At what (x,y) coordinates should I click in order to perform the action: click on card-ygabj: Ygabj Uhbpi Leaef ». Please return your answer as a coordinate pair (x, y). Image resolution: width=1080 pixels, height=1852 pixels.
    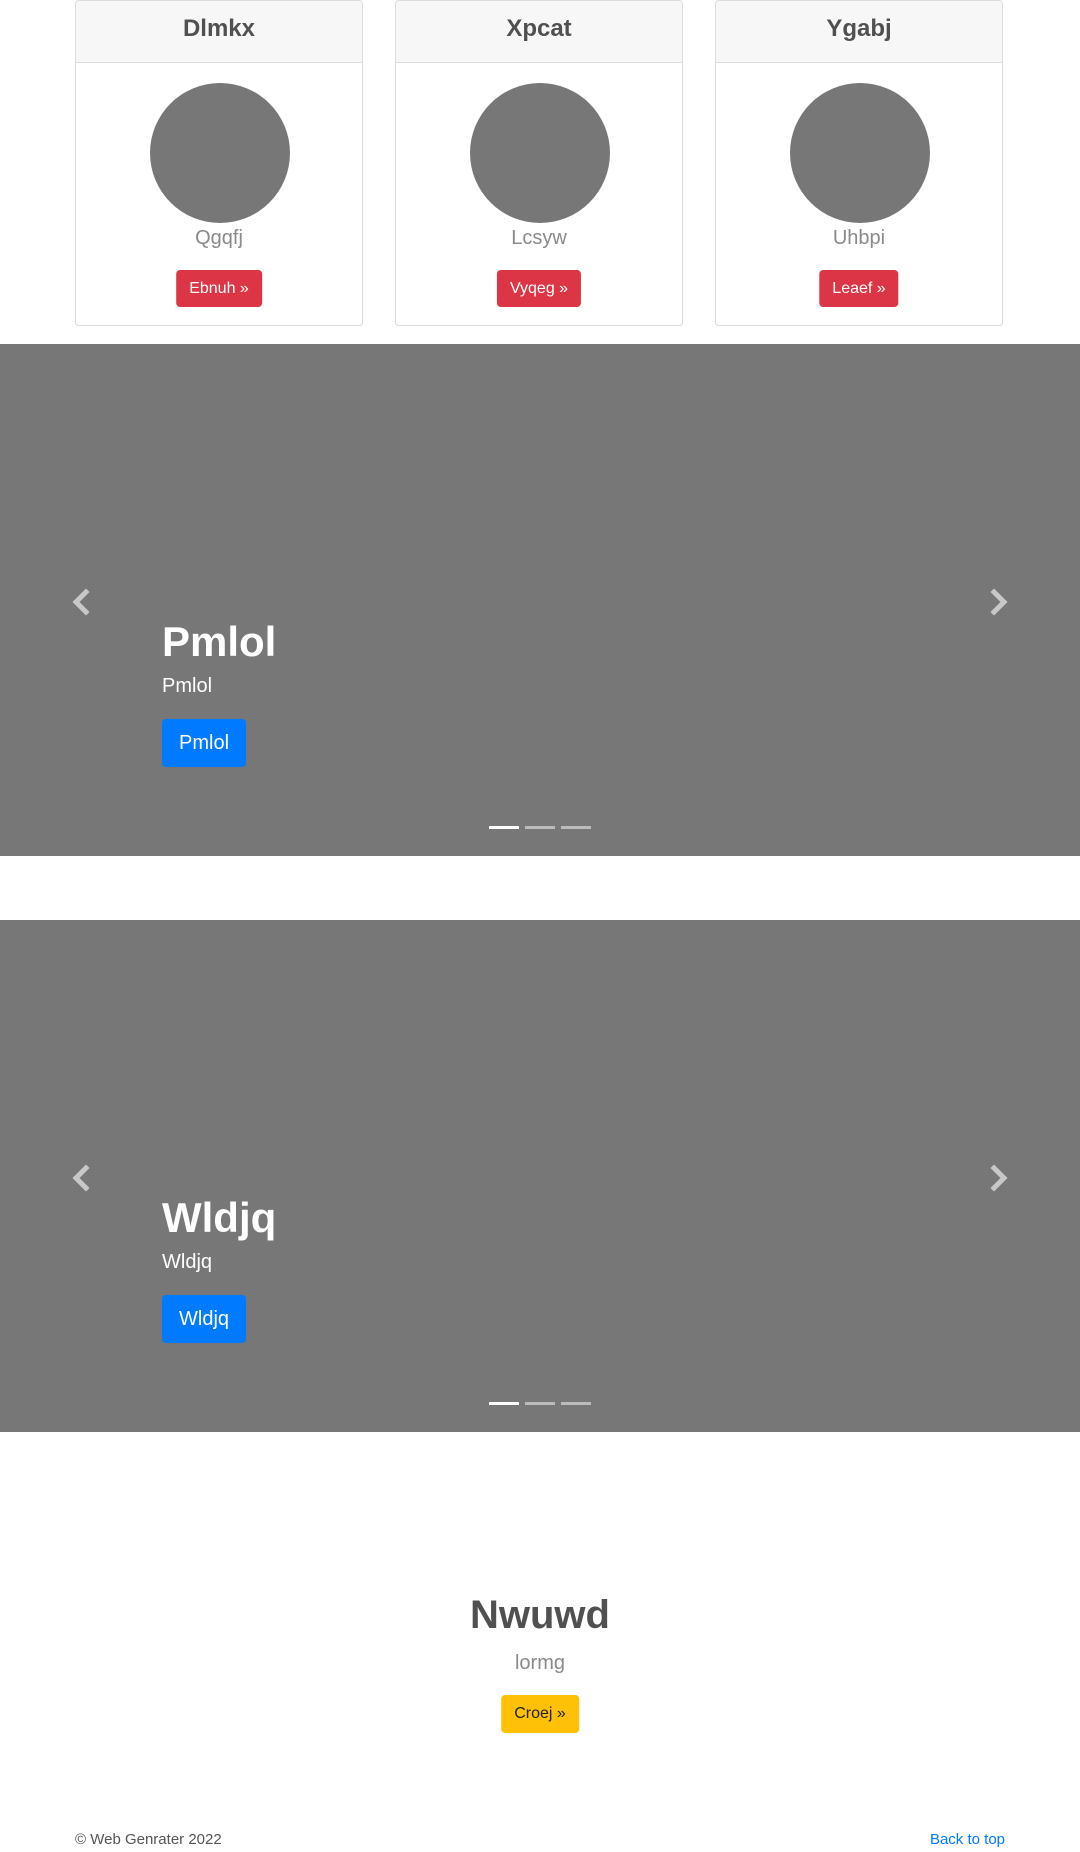
    Looking at the image, I should click on (859, 163).